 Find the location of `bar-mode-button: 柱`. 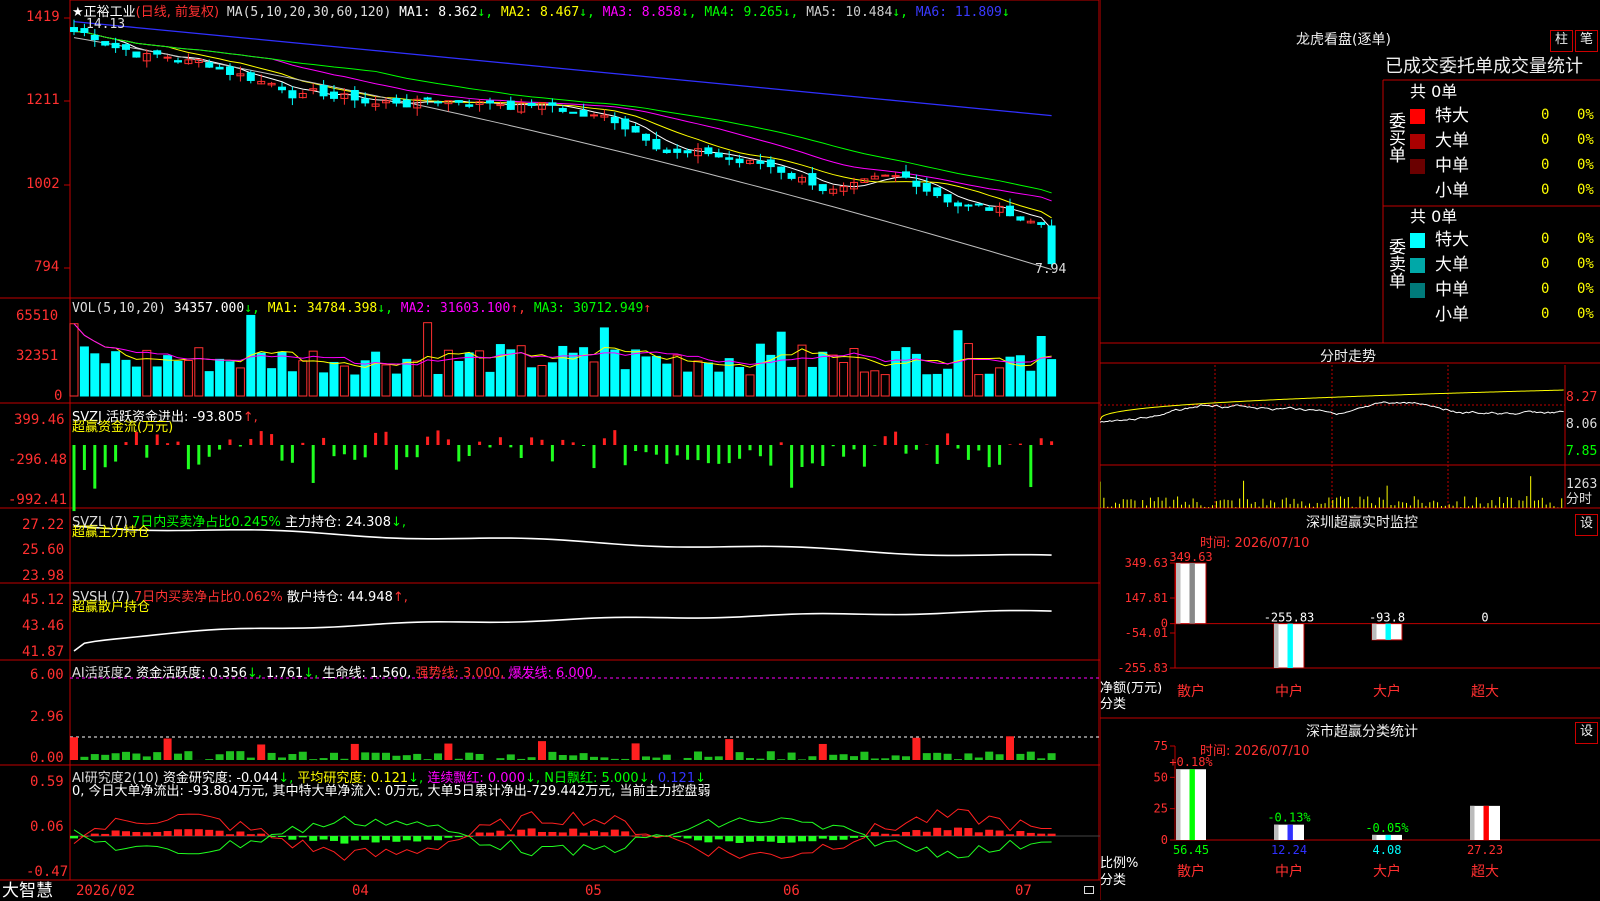

bar-mode-button: 柱 is located at coordinates (1561, 41).